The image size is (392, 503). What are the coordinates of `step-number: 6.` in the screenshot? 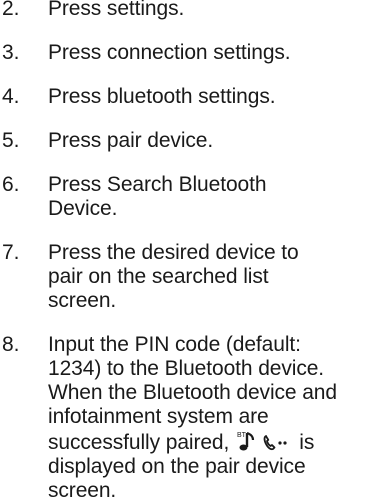 It's located at (11, 184).